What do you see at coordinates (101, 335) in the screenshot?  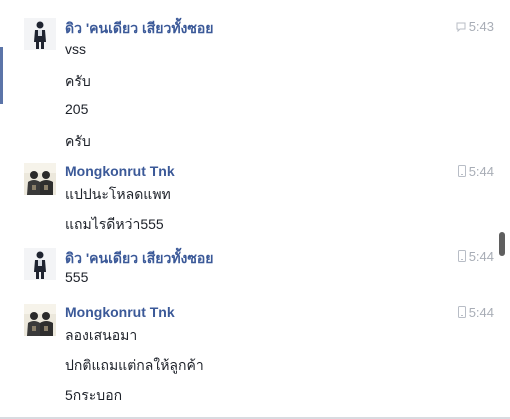 I see `message-text: ลองเสนอมา` at bounding box center [101, 335].